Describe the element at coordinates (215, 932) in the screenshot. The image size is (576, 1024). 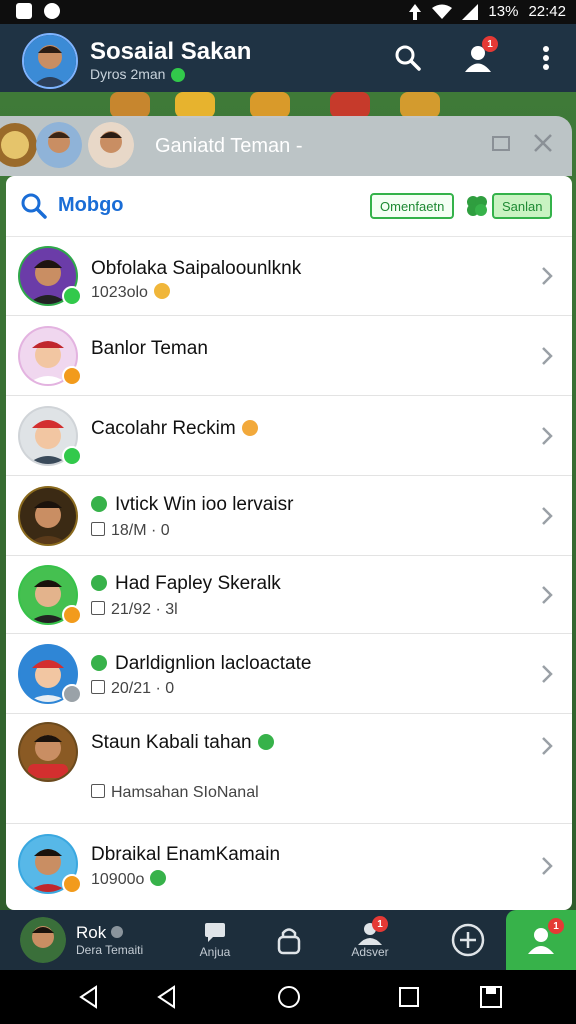
I see `chat-icon` at that location.